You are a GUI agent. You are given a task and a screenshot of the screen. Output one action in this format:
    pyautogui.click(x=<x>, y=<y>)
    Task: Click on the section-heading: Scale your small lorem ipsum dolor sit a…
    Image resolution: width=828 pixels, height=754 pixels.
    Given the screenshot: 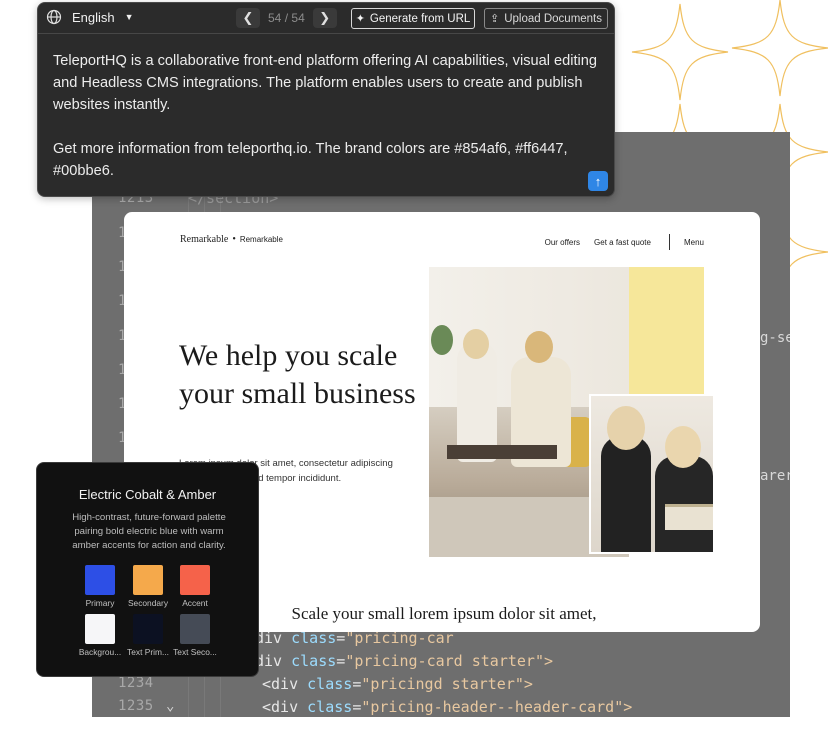 What is the action you would take?
    pyautogui.click(x=444, y=613)
    